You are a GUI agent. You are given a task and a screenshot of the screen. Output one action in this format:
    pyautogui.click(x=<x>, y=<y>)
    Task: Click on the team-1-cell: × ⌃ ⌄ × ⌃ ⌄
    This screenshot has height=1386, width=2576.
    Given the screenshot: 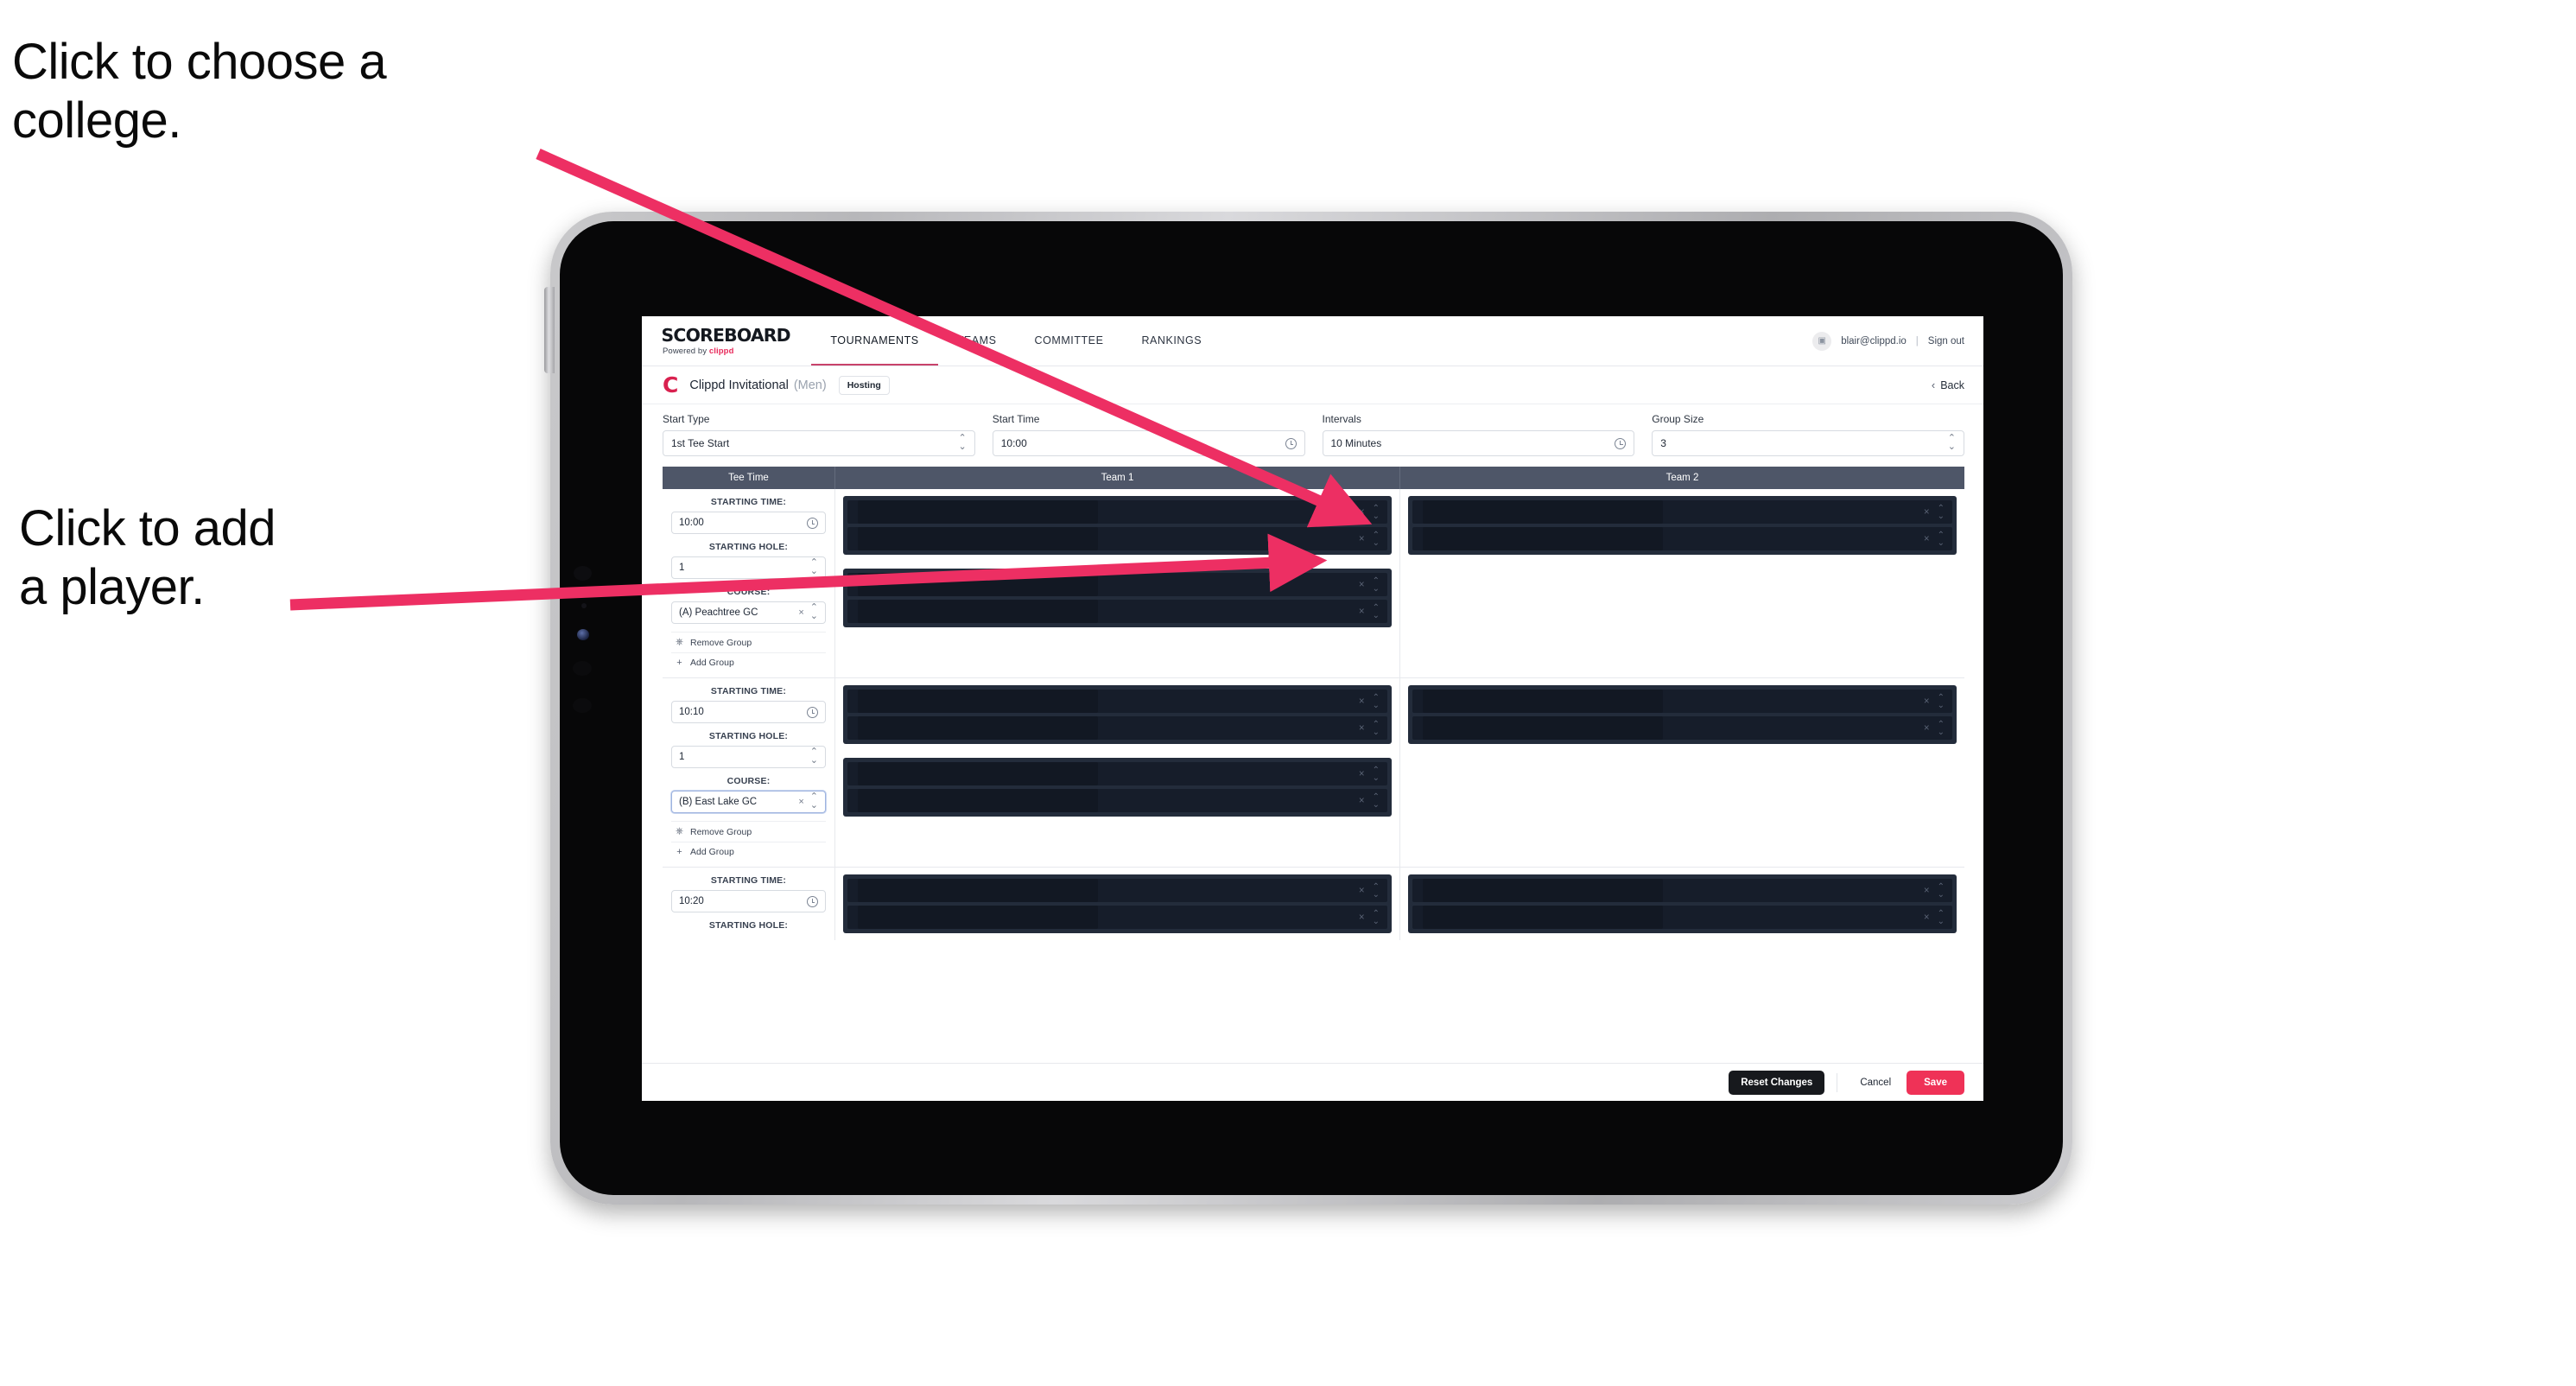 What is the action you would take?
    pyautogui.click(x=1117, y=904)
    